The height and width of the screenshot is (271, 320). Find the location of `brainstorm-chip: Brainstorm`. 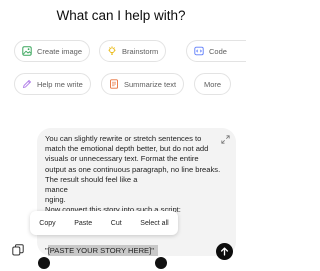

brainstorm-chip: Brainstorm is located at coordinates (133, 51).